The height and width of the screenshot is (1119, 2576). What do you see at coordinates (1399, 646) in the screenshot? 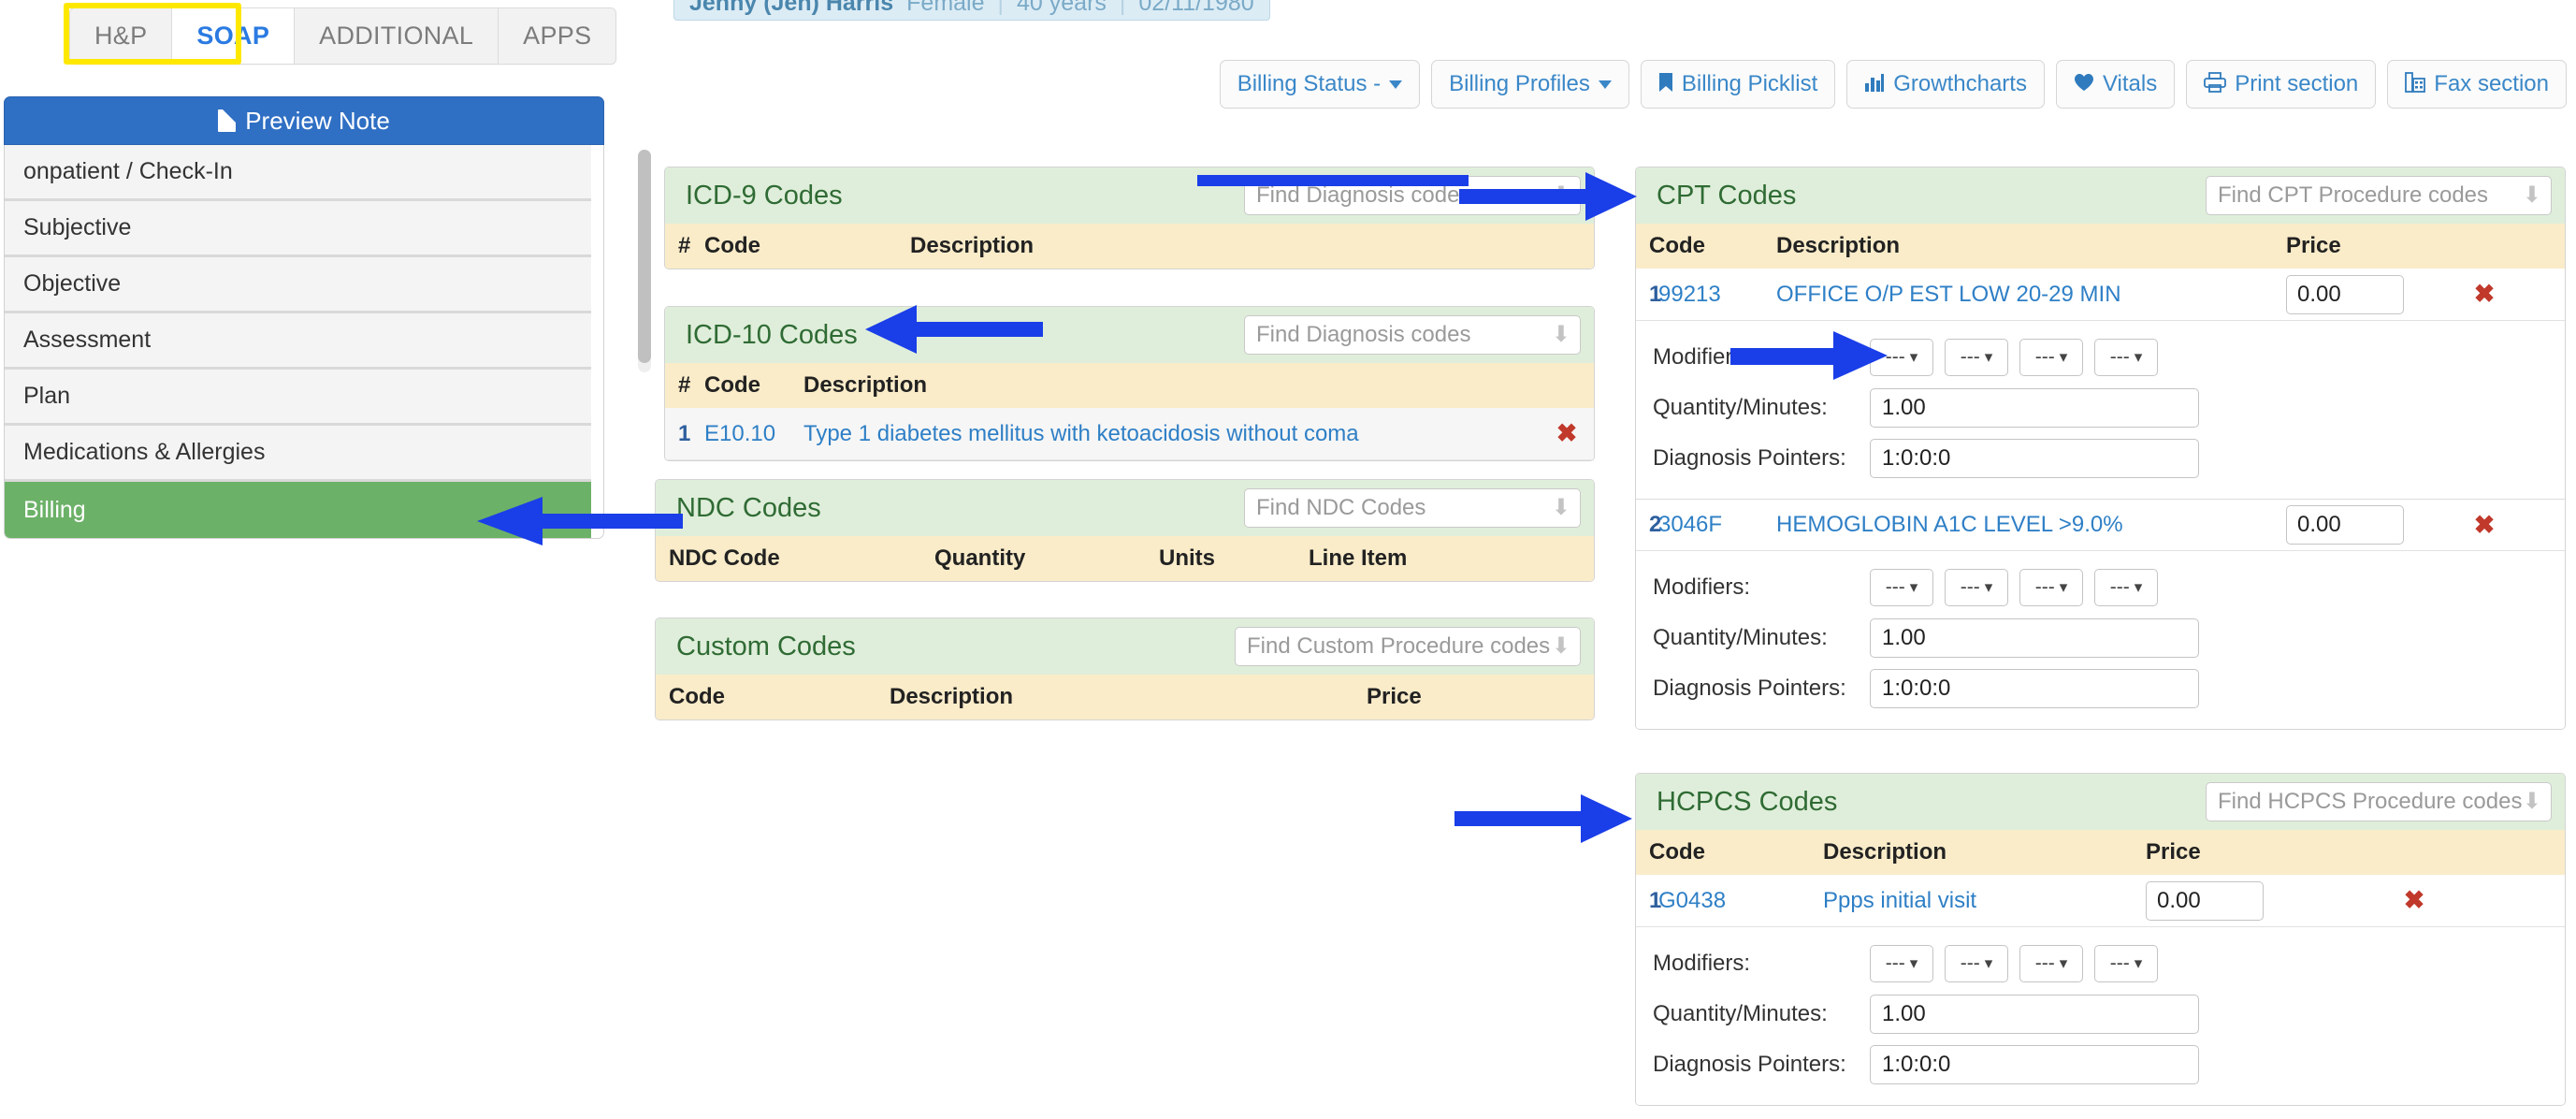
I see `custom-search-placeholder: Find Custom Procedure codes` at bounding box center [1399, 646].